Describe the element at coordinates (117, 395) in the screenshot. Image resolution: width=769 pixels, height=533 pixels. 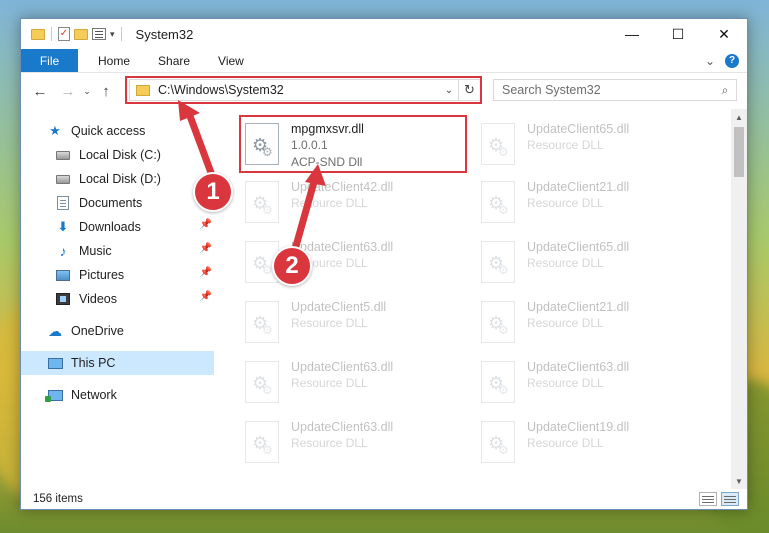
I see `sidebar-item-network: Network` at that location.